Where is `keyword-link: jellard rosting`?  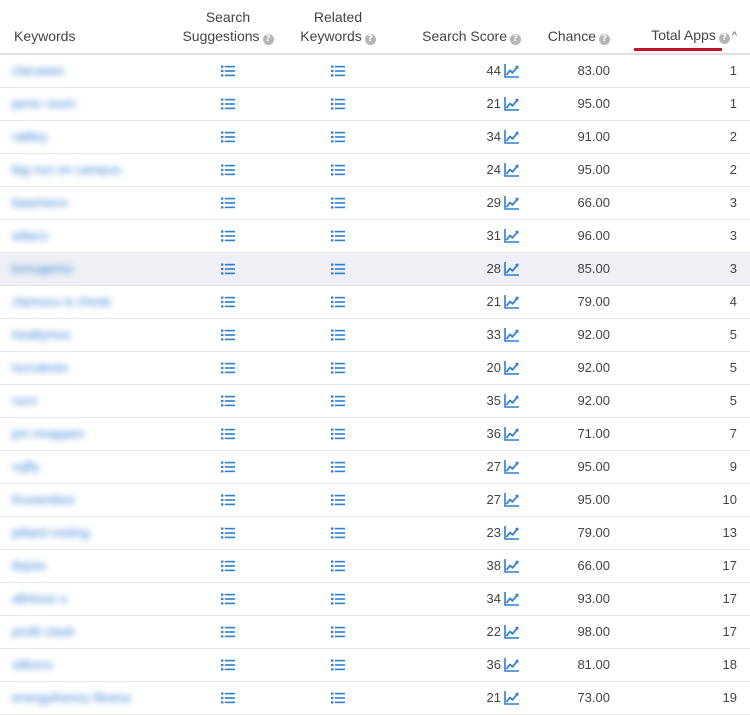
keyword-link: jellard rosting is located at coordinates (50, 532).